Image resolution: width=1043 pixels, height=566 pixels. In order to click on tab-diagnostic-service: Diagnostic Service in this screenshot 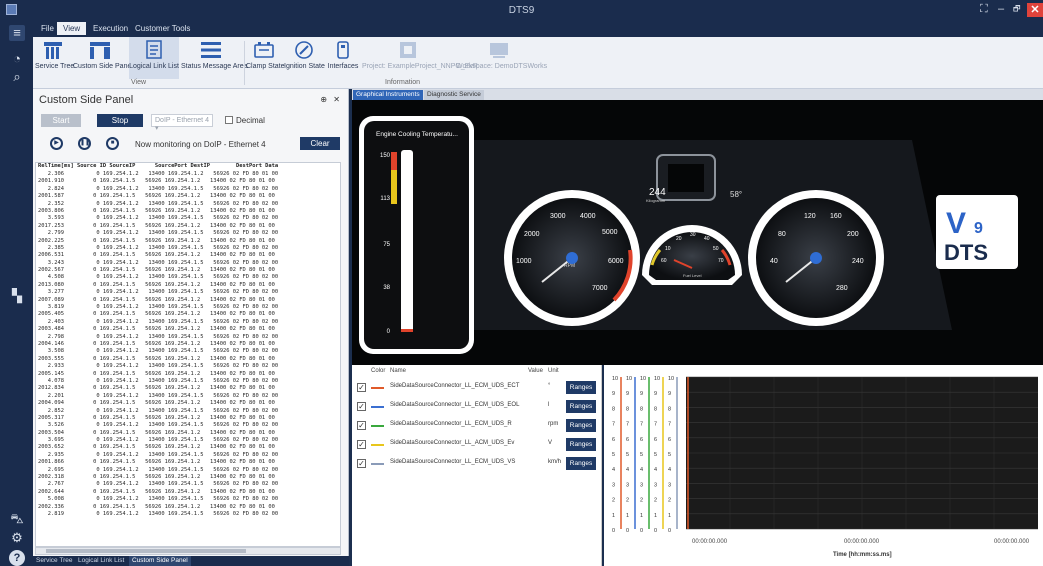, I will do `click(454, 95)`.